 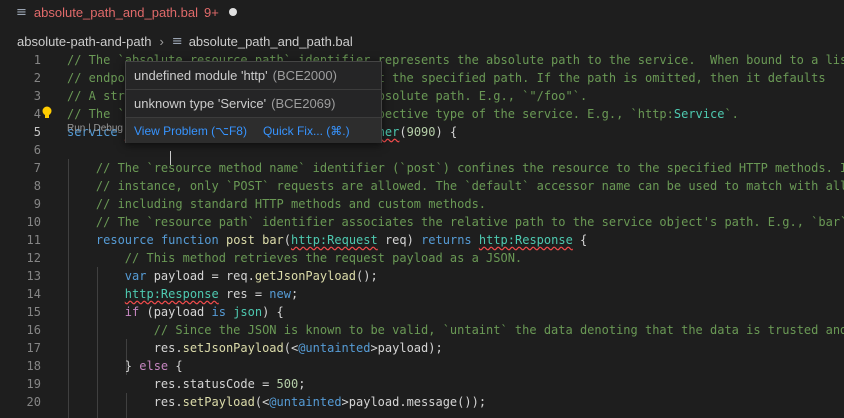 What do you see at coordinates (248, 312) in the screenshot?
I see `code-token: json` at bounding box center [248, 312].